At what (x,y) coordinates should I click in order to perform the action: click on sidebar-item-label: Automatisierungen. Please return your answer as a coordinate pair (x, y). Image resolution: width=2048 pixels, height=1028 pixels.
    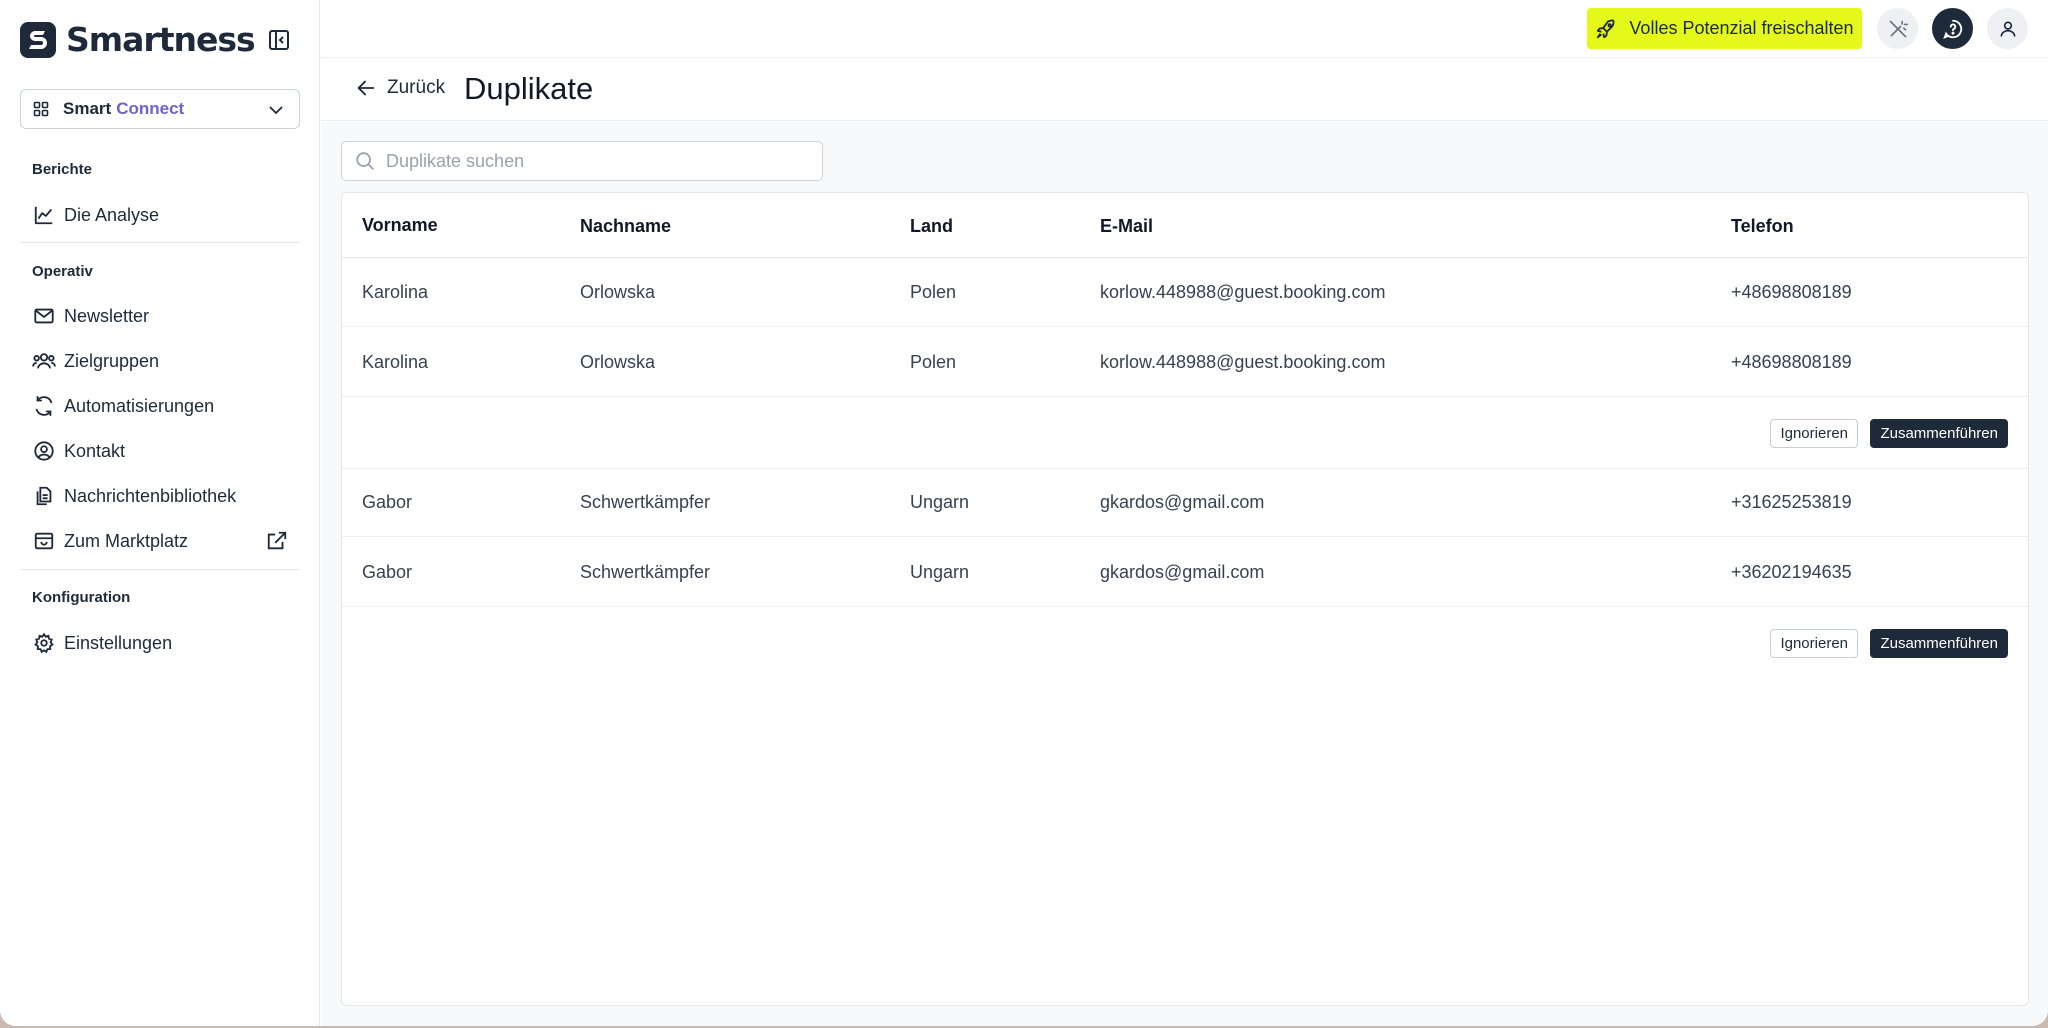
    Looking at the image, I should click on (139, 405).